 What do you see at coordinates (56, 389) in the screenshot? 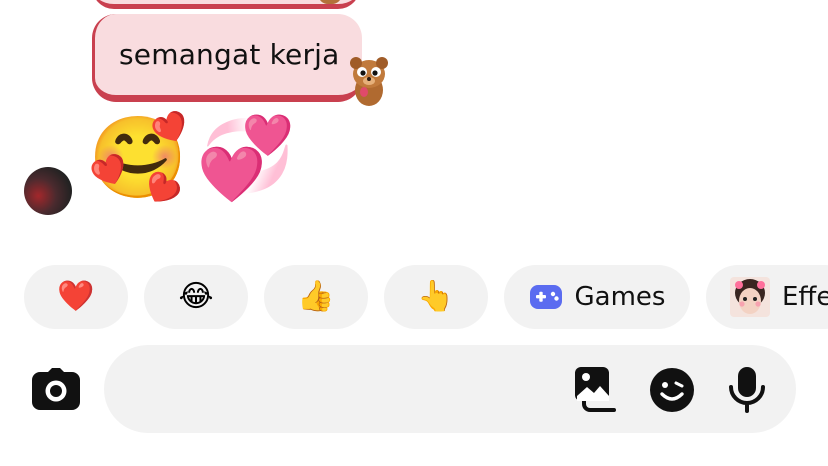
I see `camera-icon` at bounding box center [56, 389].